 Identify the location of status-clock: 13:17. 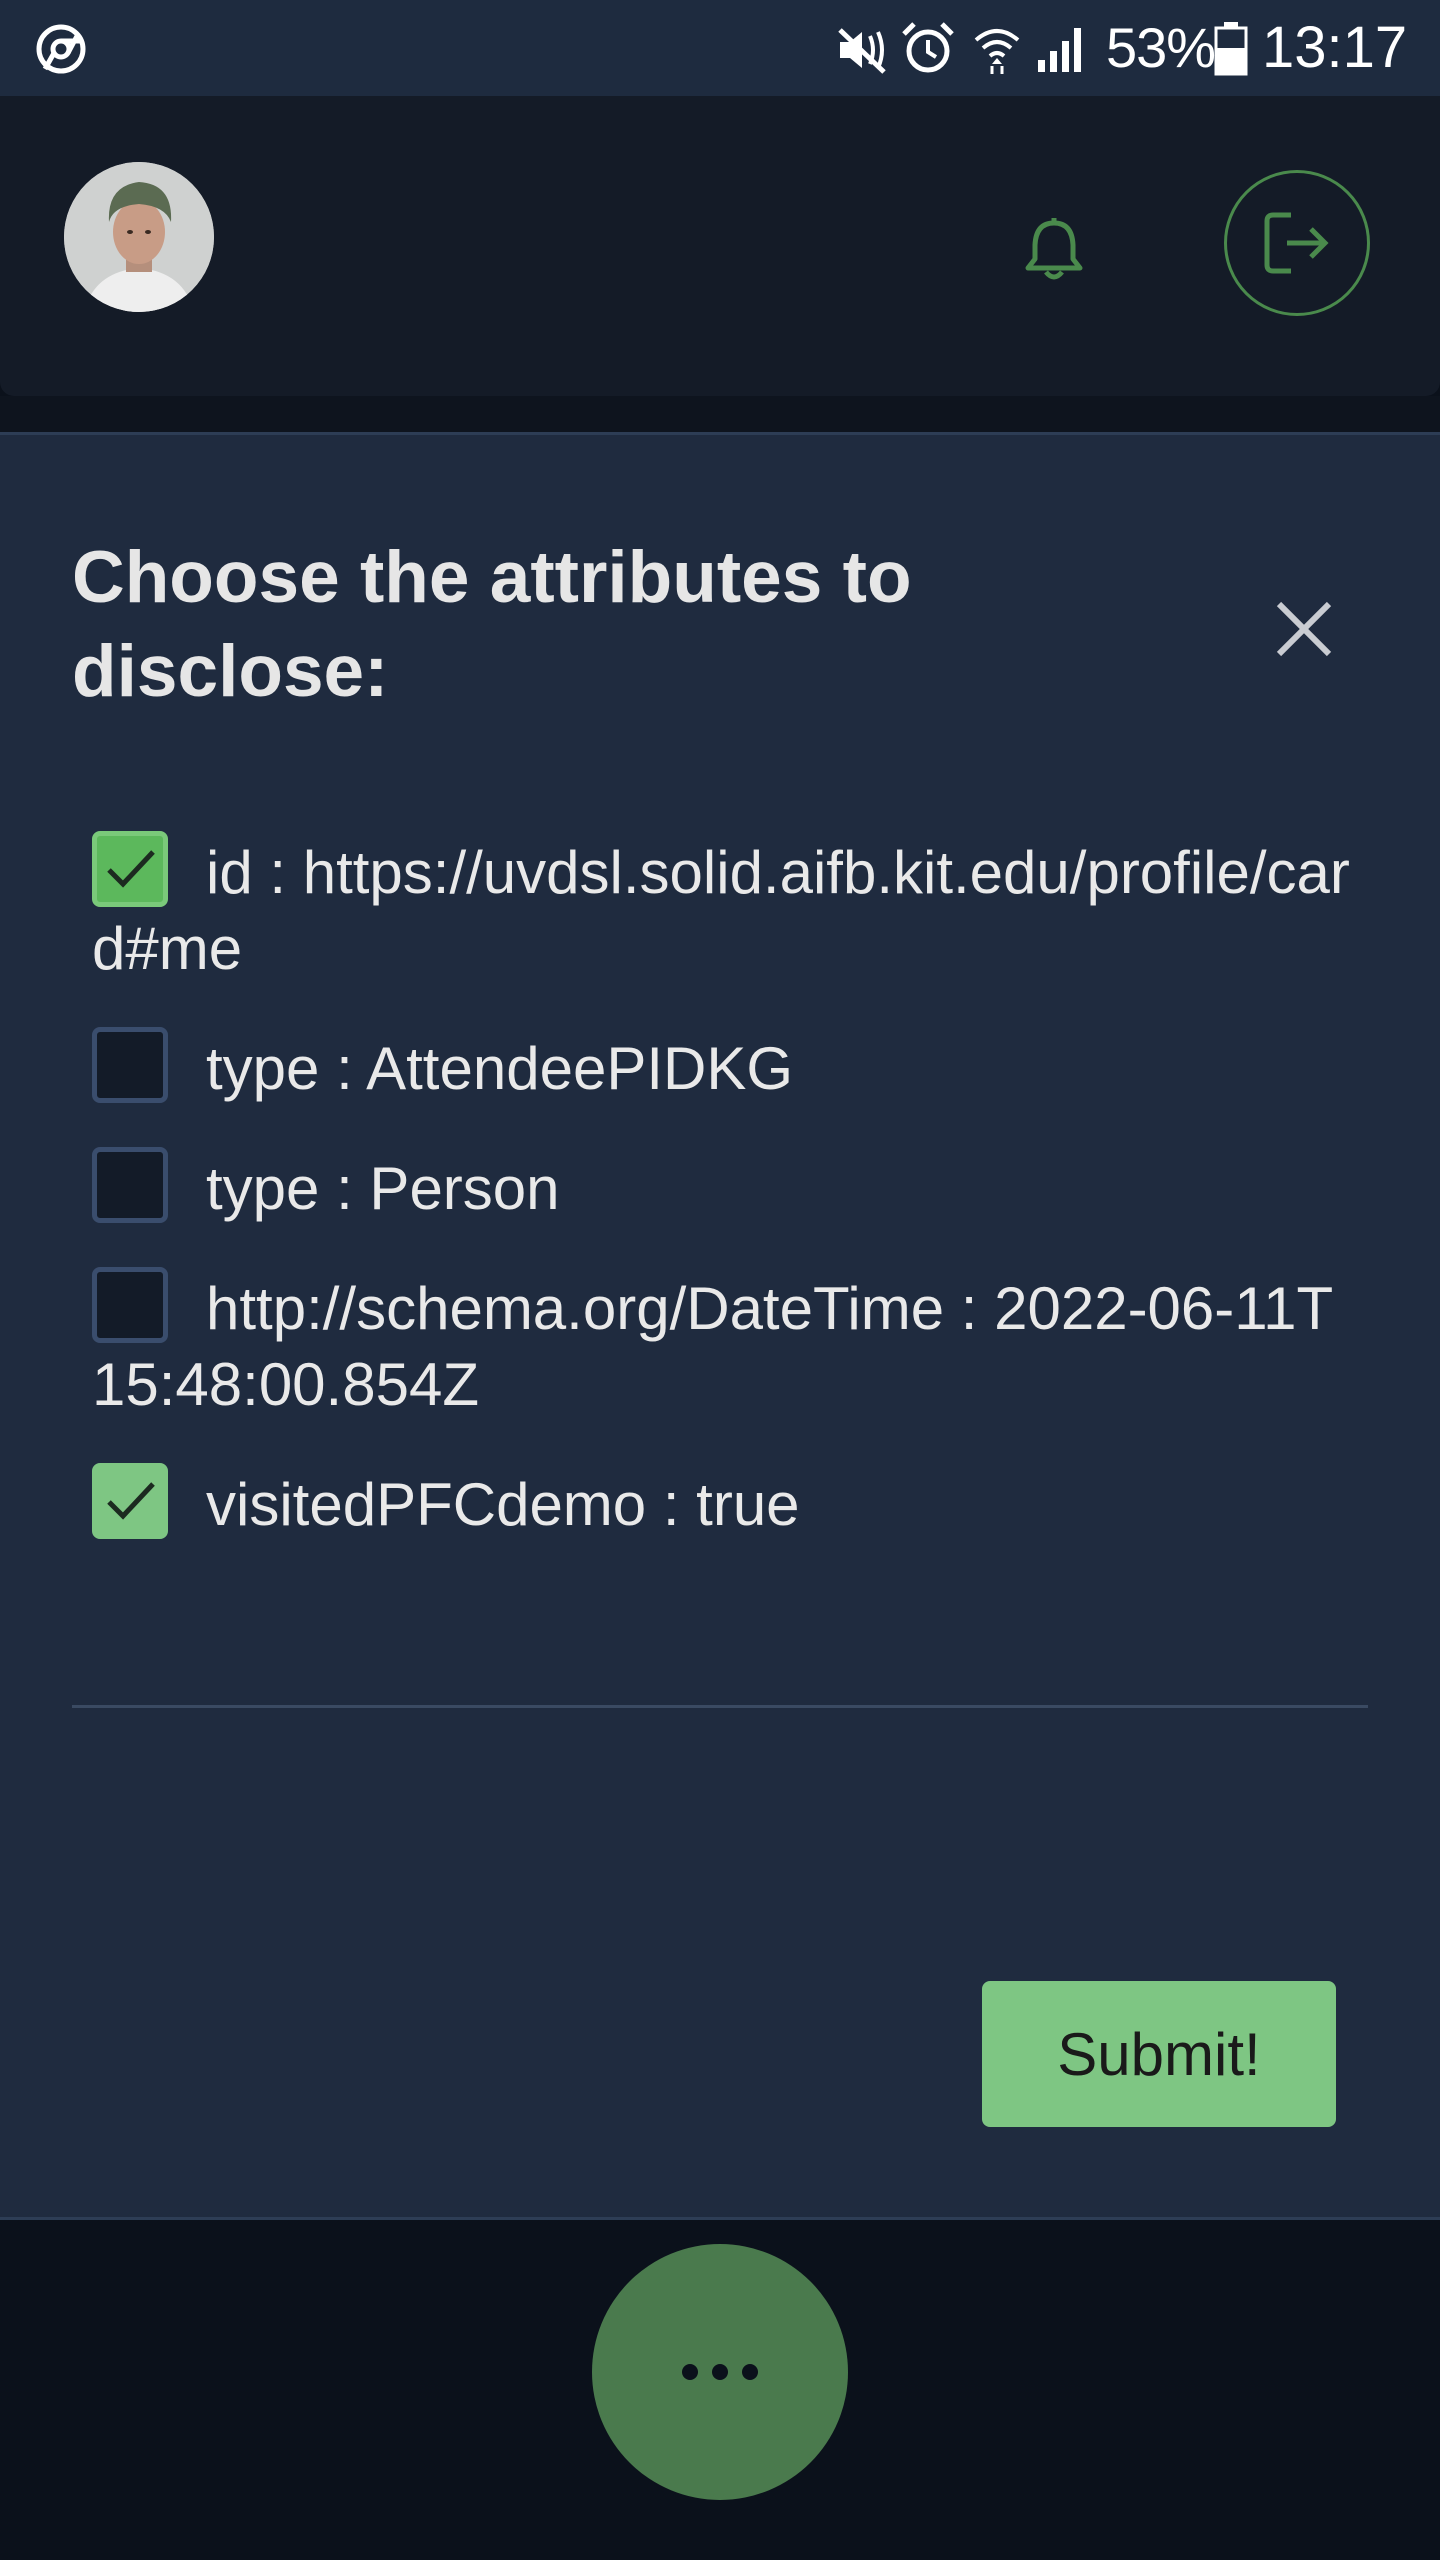
(1335, 47).